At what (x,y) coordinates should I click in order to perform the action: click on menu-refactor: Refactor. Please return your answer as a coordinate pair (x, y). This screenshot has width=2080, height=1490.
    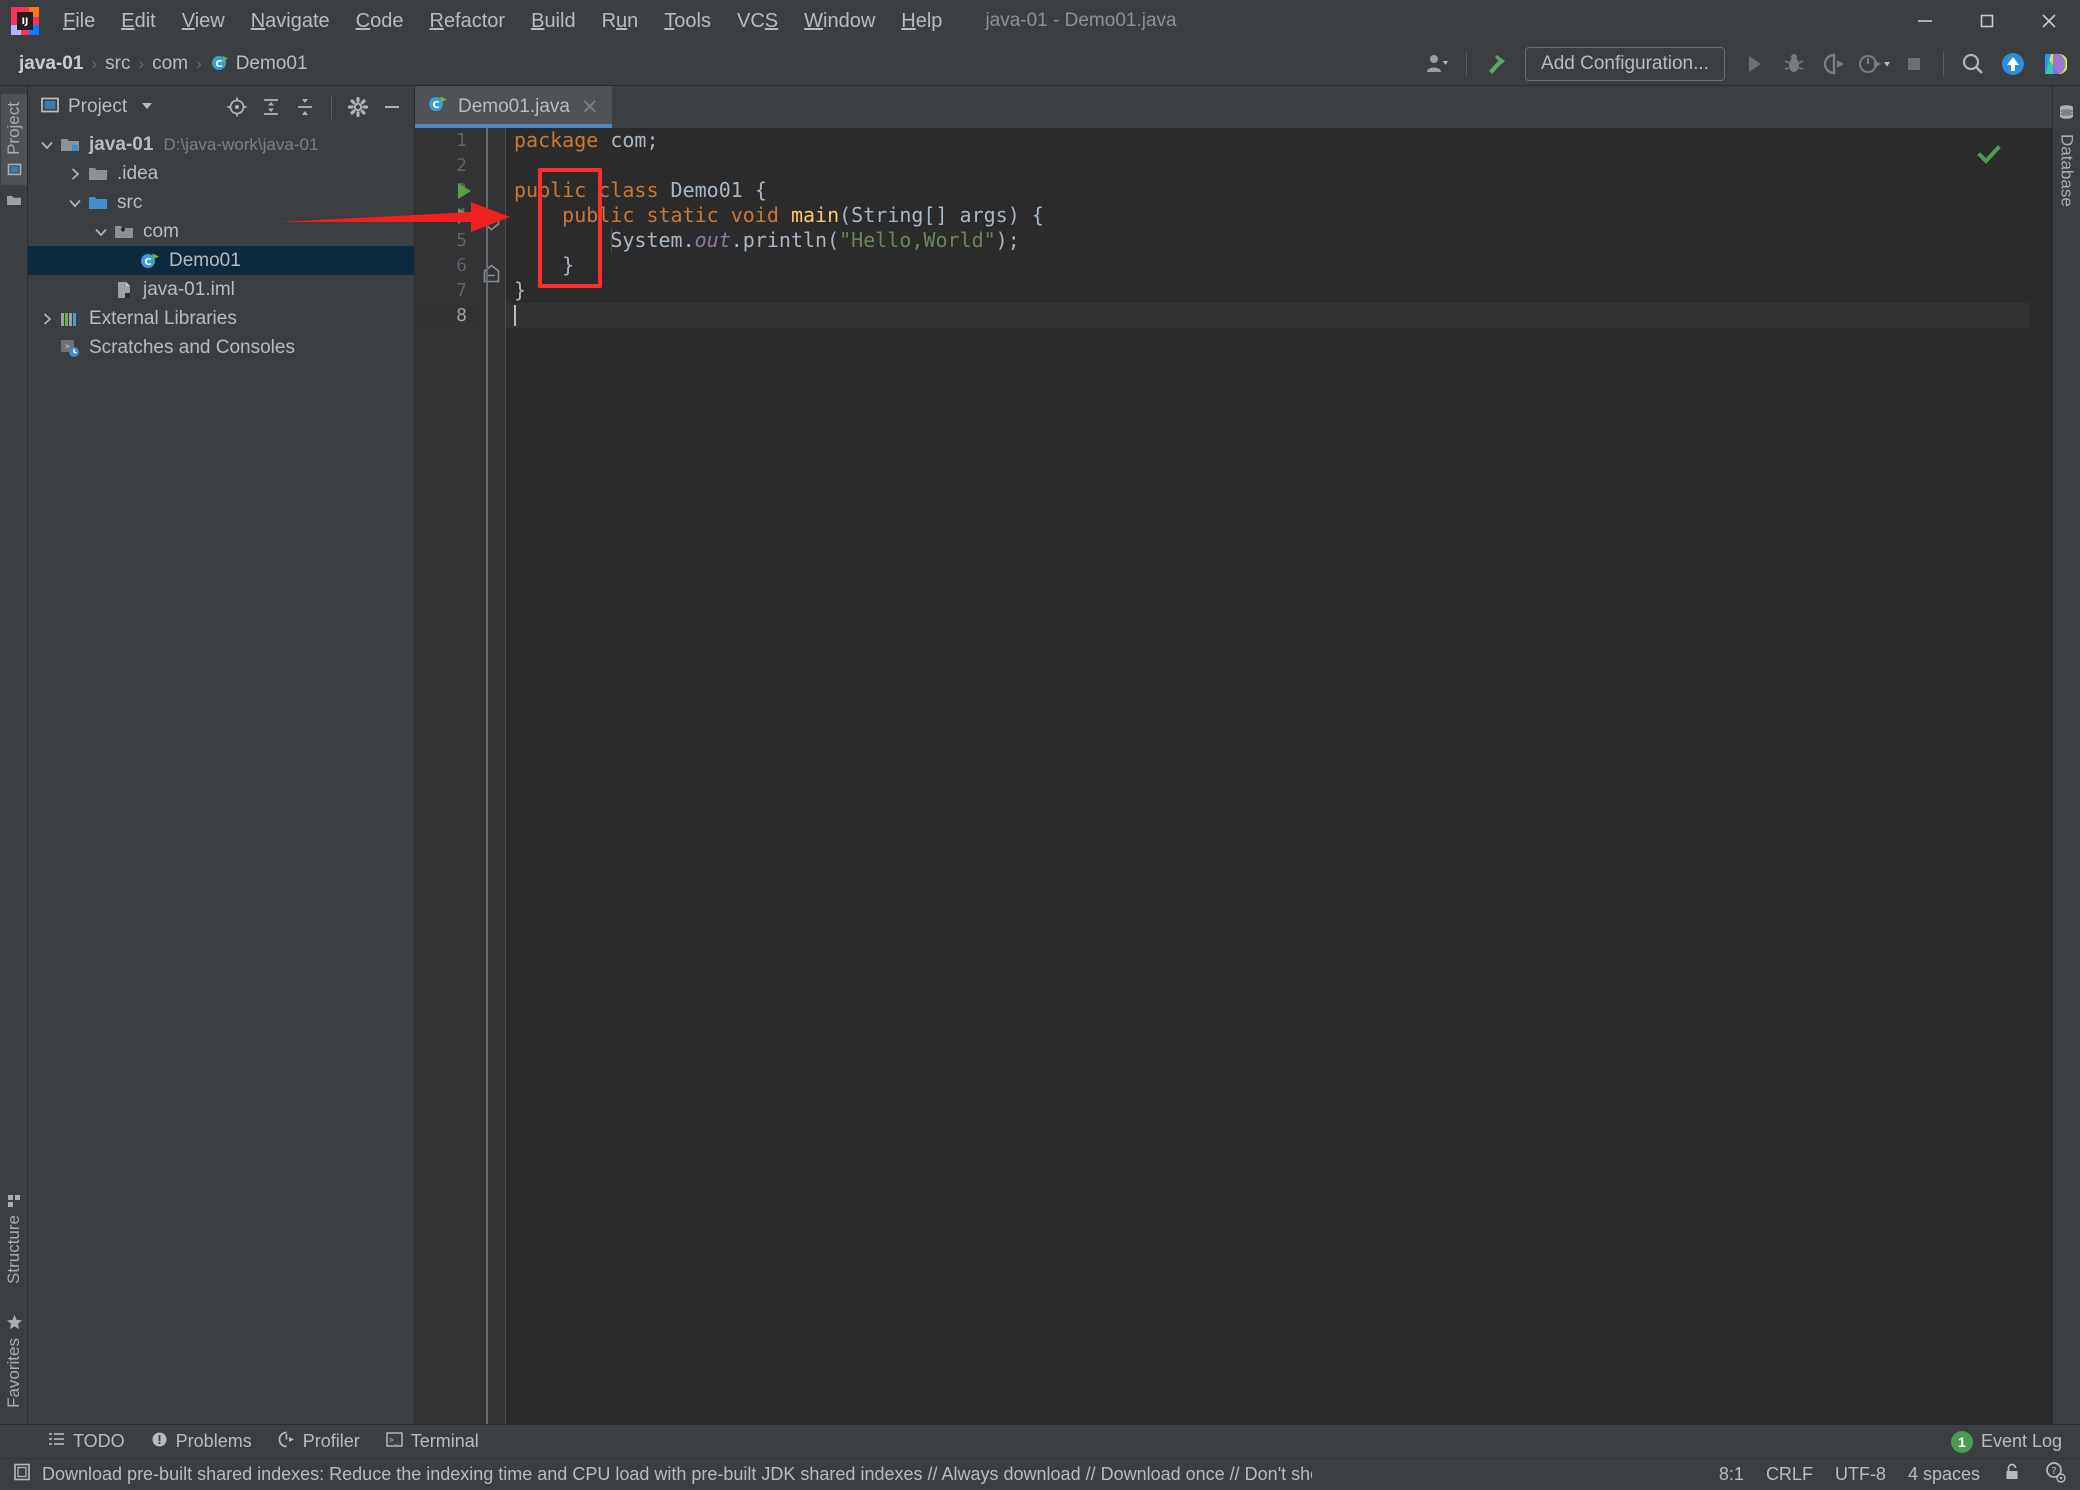
    Looking at the image, I should click on (467, 21).